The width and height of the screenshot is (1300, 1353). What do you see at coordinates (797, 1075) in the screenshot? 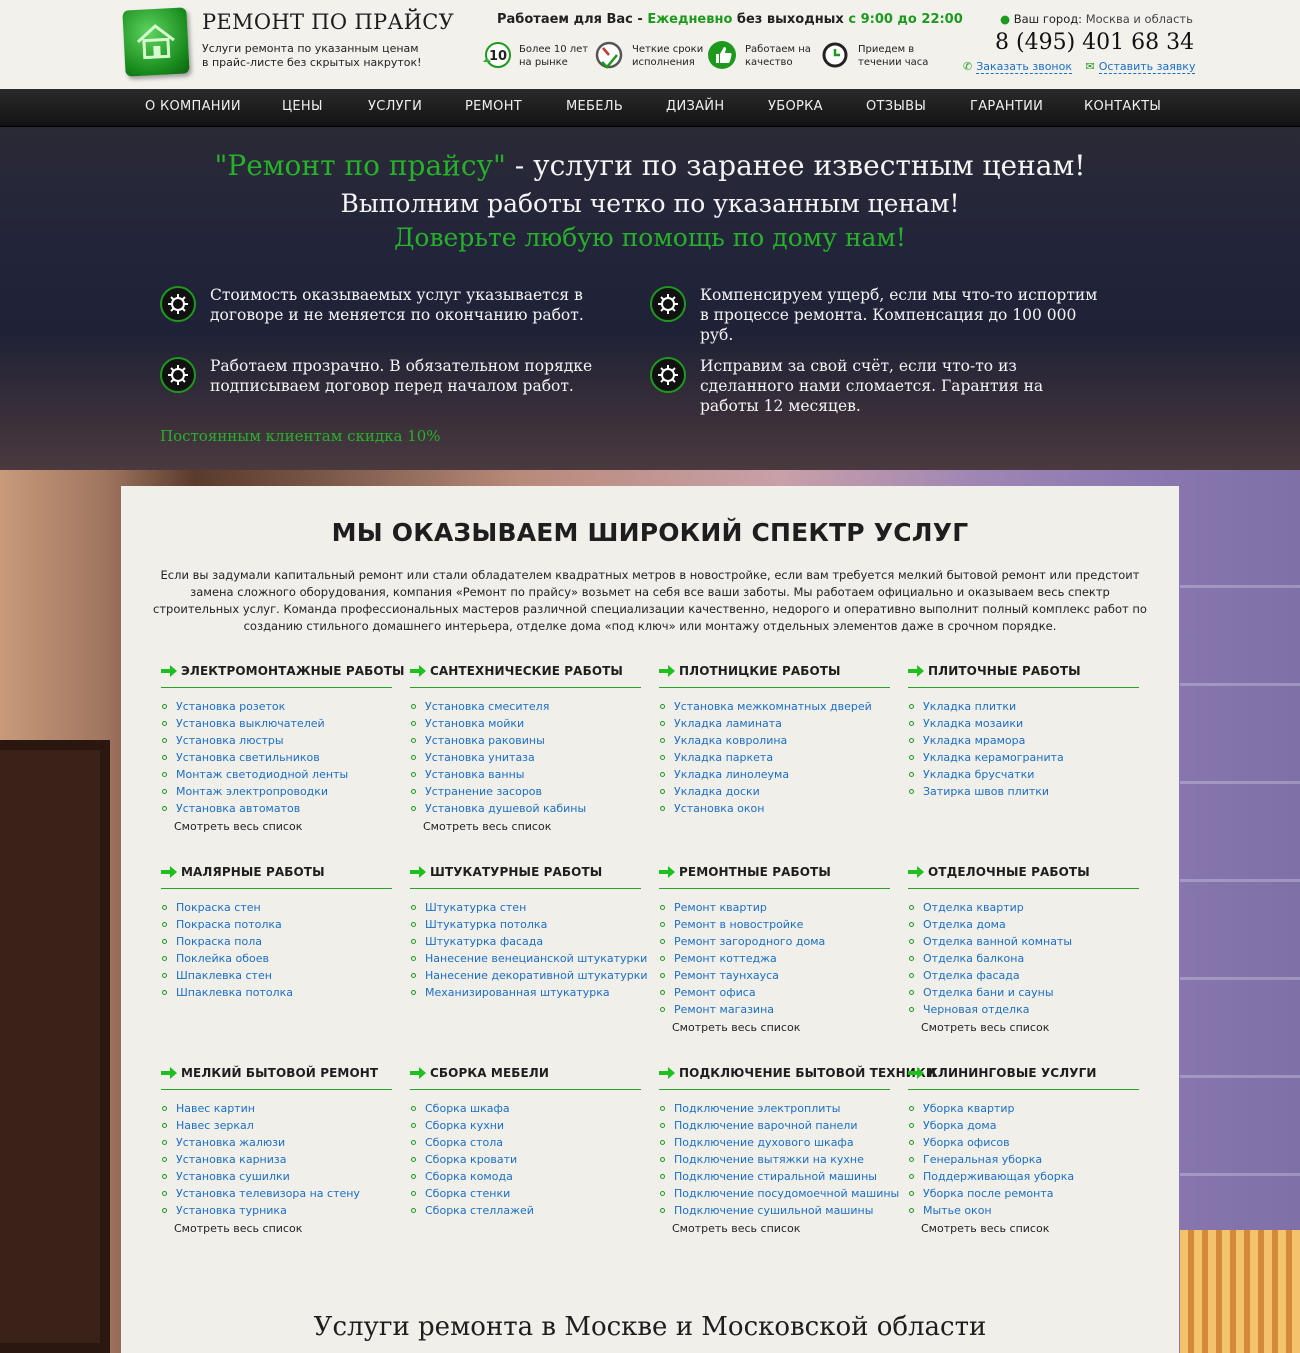
I see `category-header: ПОДКЛЮЧЕНИЕ БЫТОВОЙ ТЕХНИКИ` at bounding box center [797, 1075].